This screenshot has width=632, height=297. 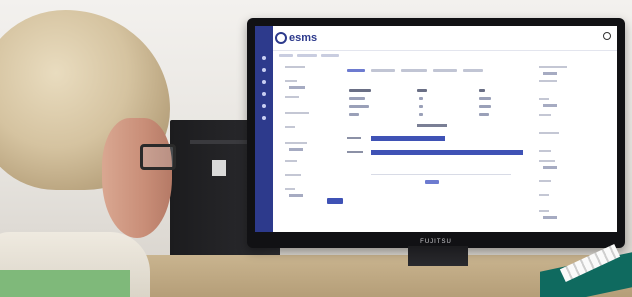 What do you see at coordinates (573, 148) in the screenshot?
I see `options-panel` at bounding box center [573, 148].